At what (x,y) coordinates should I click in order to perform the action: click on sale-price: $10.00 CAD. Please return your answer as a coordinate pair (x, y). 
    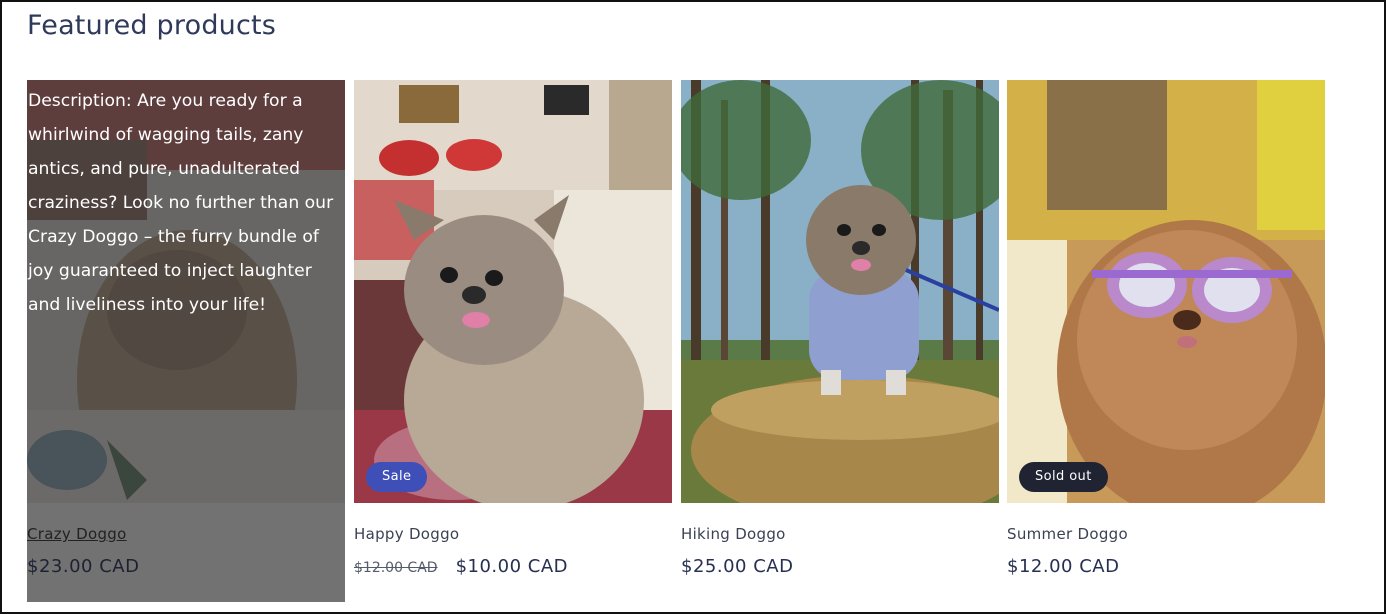
    Looking at the image, I should click on (512, 566).